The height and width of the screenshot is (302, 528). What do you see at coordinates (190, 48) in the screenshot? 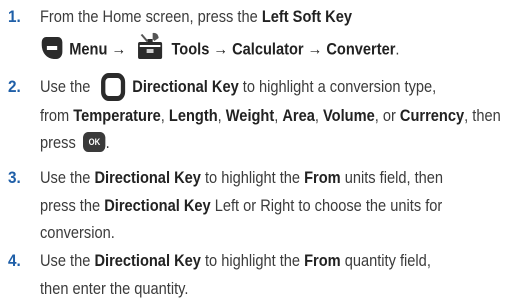
I see `tools-label: Tools` at bounding box center [190, 48].